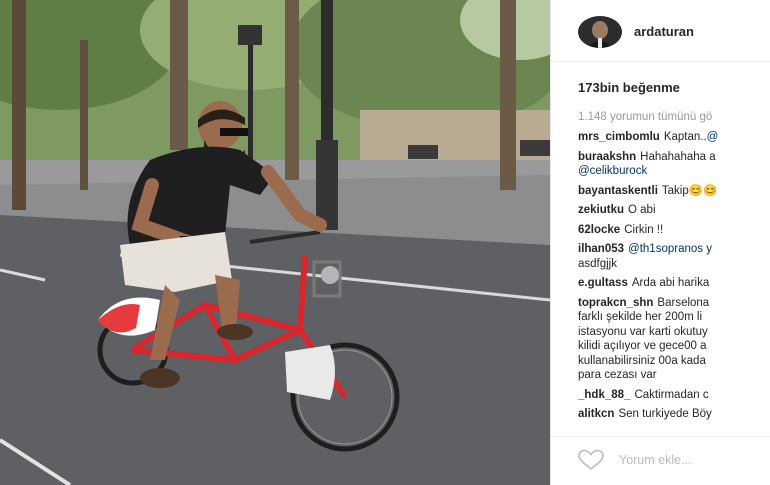 The width and height of the screenshot is (770, 485). Describe the element at coordinates (713, 137) in the screenshot. I see `comment-mention: @` at that location.